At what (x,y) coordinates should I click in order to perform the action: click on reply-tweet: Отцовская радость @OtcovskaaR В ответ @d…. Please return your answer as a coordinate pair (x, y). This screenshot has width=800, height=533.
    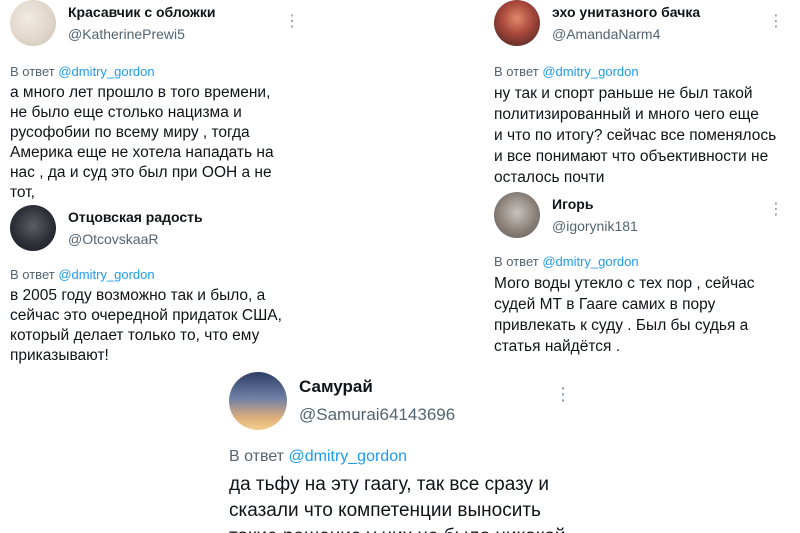
    Looking at the image, I should click on (152, 290).